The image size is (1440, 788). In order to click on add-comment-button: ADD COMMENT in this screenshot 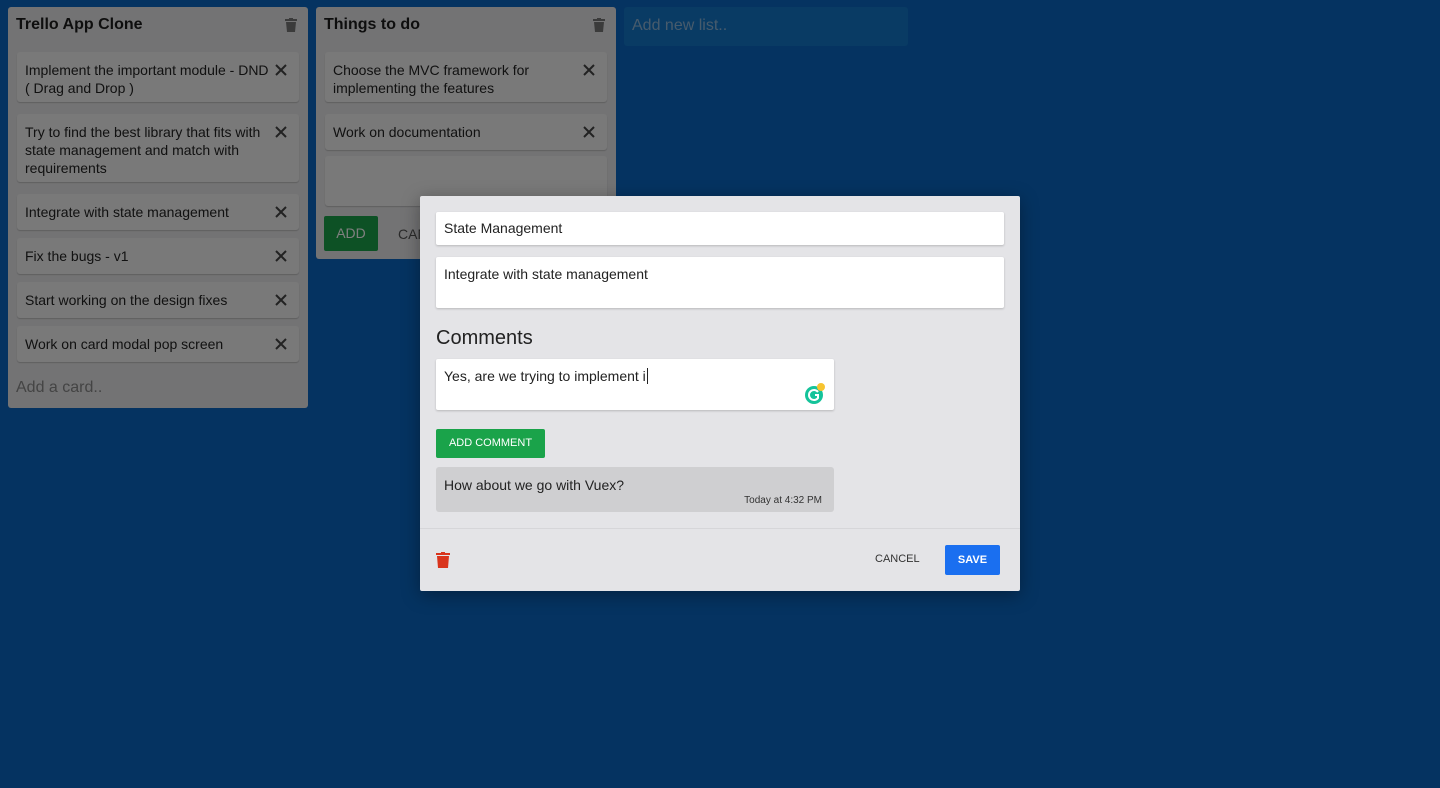, I will do `click(490, 443)`.